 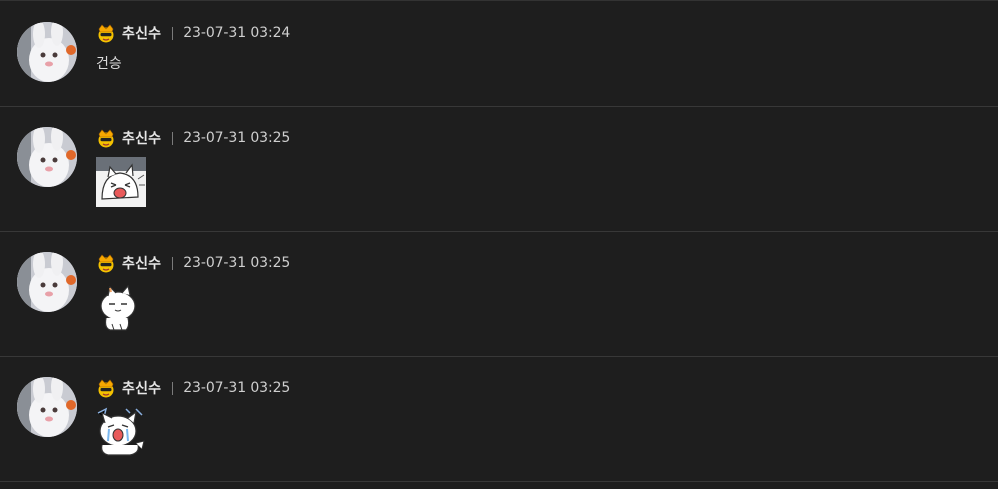 I want to click on comment-meta: 추신수 23-07-31 03:24, so click(x=193, y=33).